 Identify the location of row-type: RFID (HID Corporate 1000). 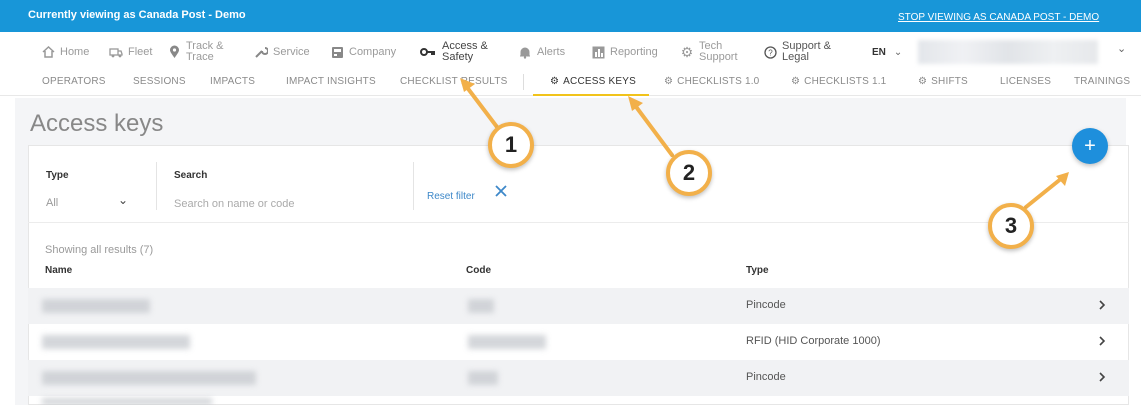
(813, 341).